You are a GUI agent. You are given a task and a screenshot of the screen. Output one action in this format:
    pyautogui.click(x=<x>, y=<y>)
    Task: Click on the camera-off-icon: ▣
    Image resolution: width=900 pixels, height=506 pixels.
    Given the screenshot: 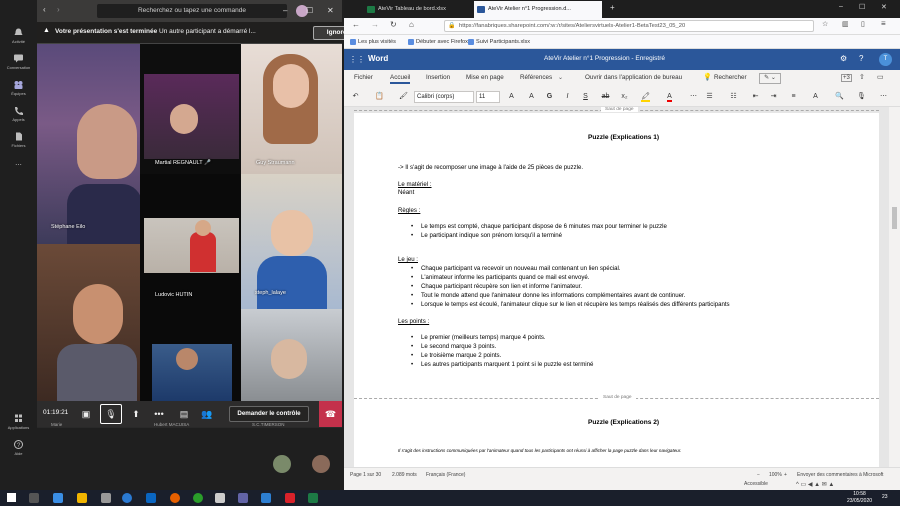 What is the action you would take?
    pyautogui.click(x=86, y=414)
    